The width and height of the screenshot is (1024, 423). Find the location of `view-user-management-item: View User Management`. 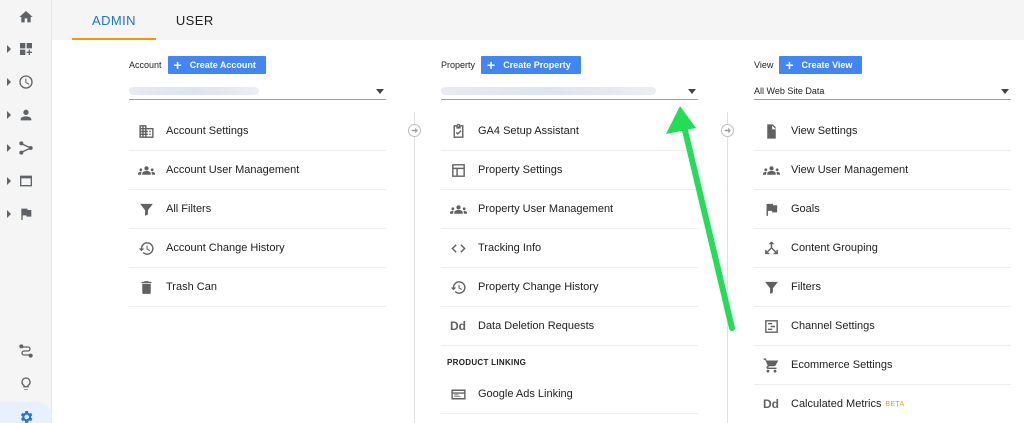

view-user-management-item: View User Management is located at coordinates (882, 170).